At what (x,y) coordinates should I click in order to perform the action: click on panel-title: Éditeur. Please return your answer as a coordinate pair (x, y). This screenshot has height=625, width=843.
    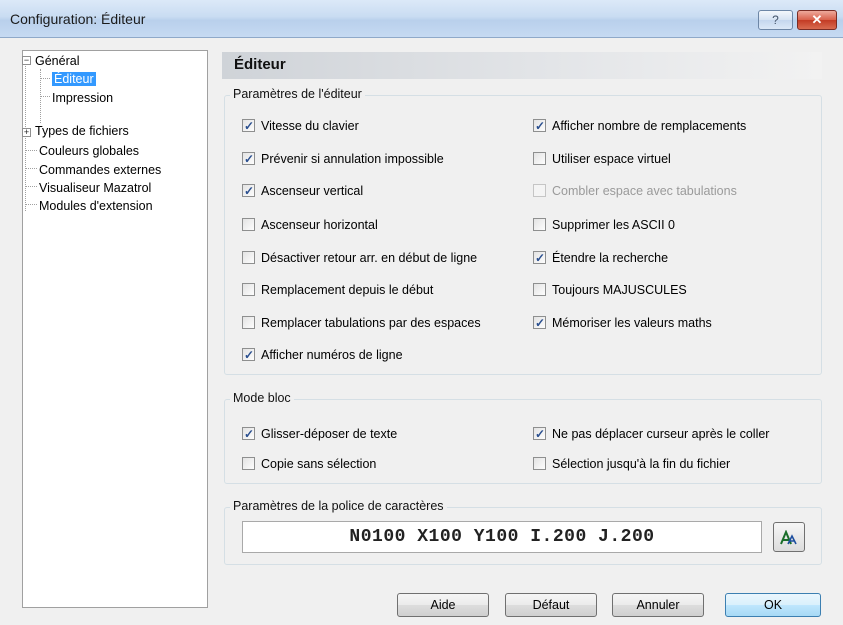
    Looking at the image, I should click on (260, 64).